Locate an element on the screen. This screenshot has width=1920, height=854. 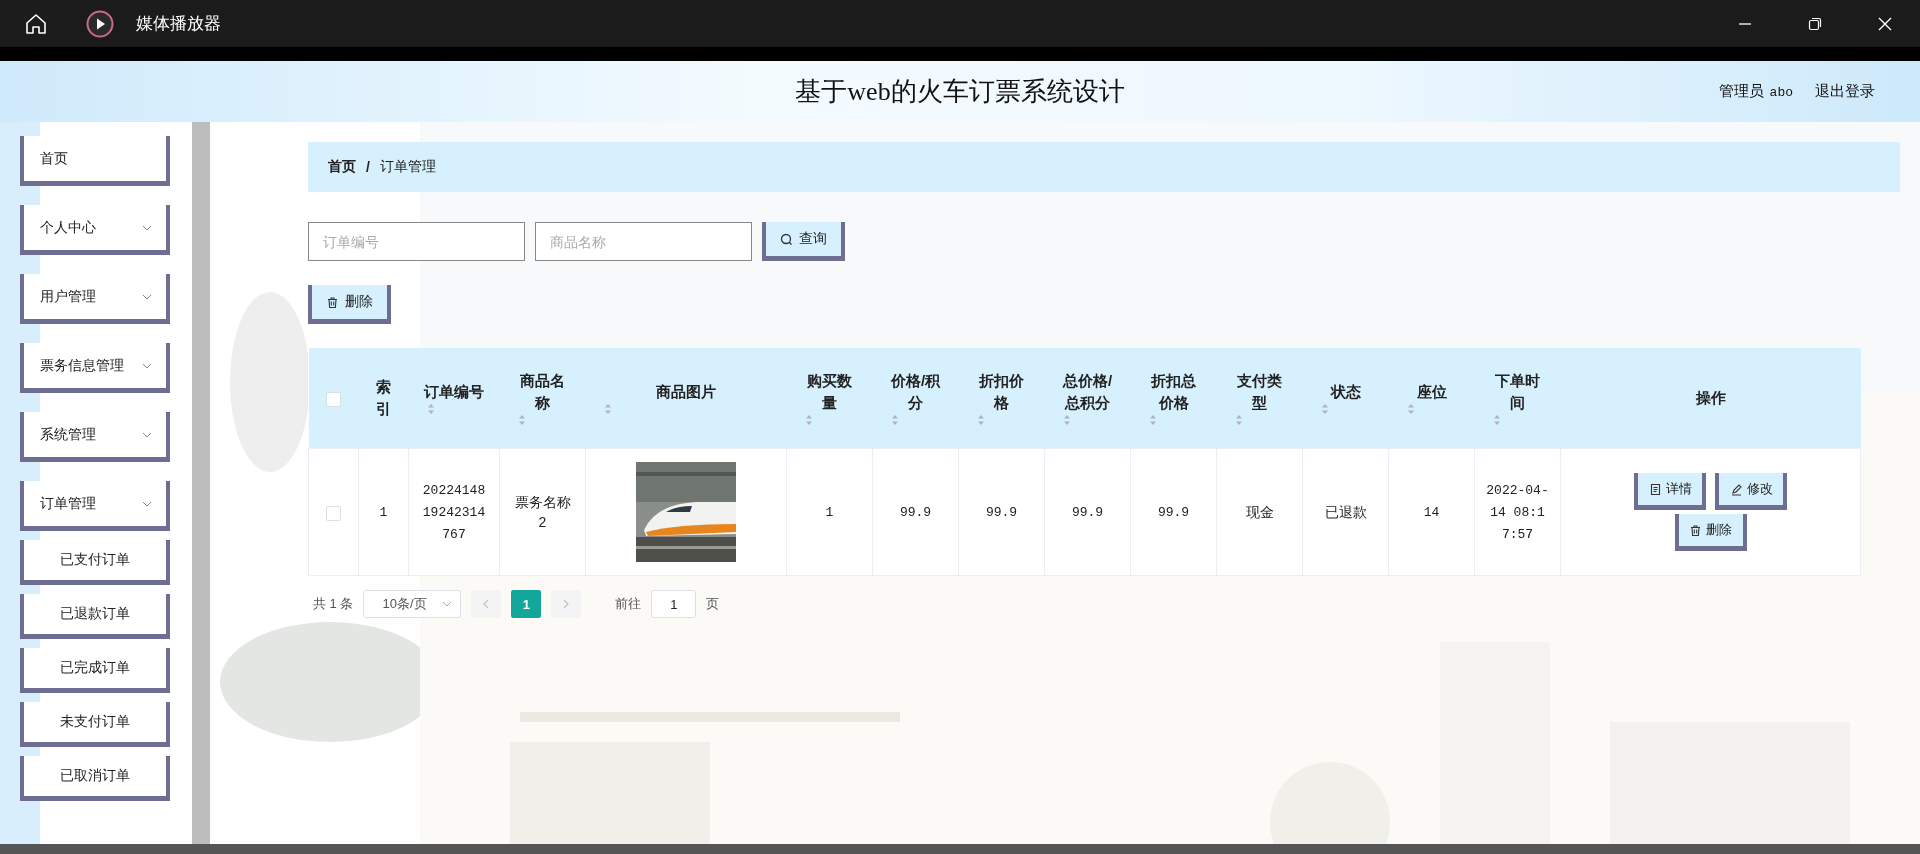
logout-link: 退出登录 is located at coordinates (1845, 91).